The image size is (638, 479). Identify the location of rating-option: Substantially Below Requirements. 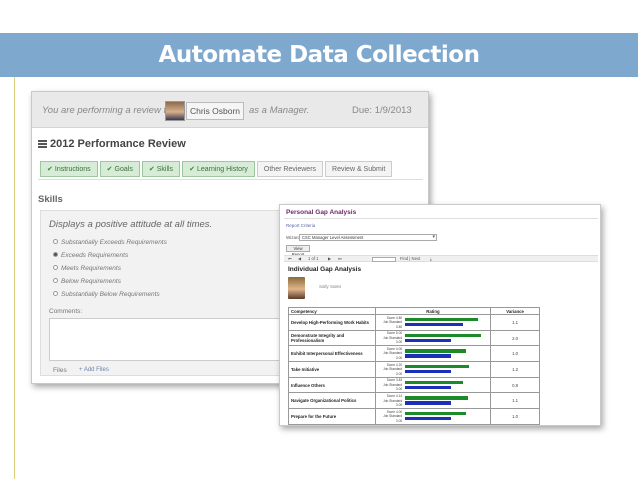
(106, 294).